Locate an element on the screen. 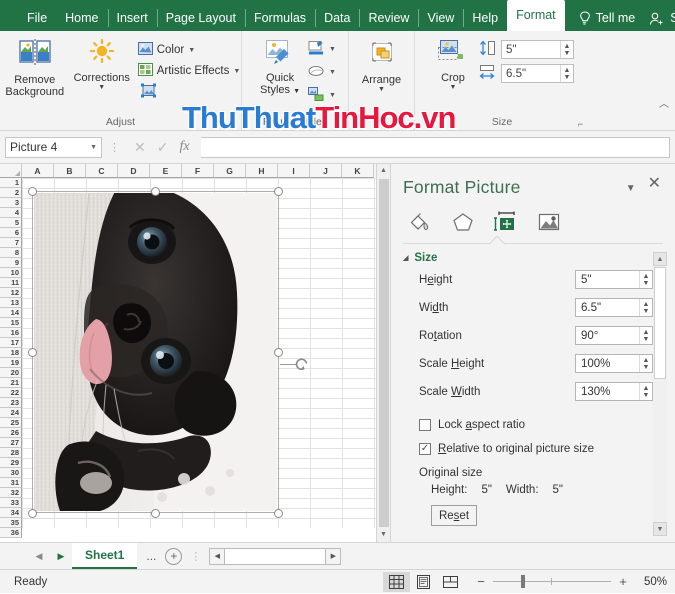 The height and width of the screenshot is (594, 675). rotation-input: 90° ▲ ▼ is located at coordinates (614, 335).